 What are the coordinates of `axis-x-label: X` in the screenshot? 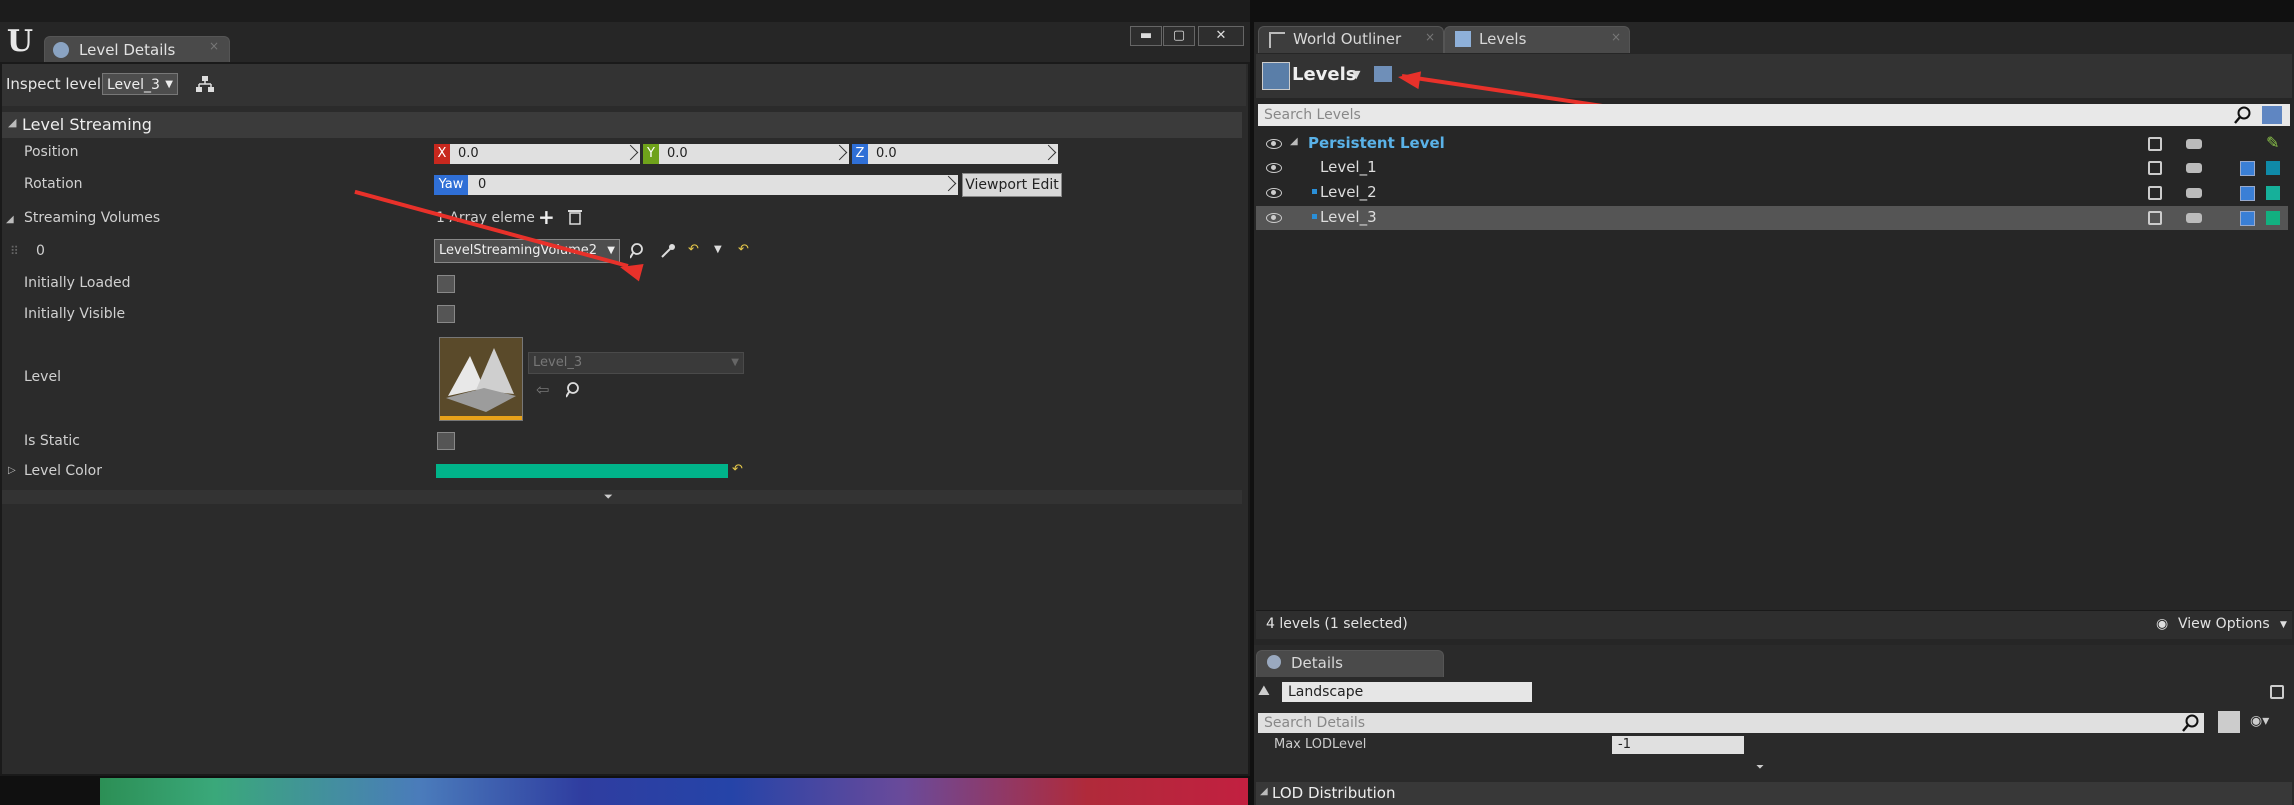 It's located at (442, 154).